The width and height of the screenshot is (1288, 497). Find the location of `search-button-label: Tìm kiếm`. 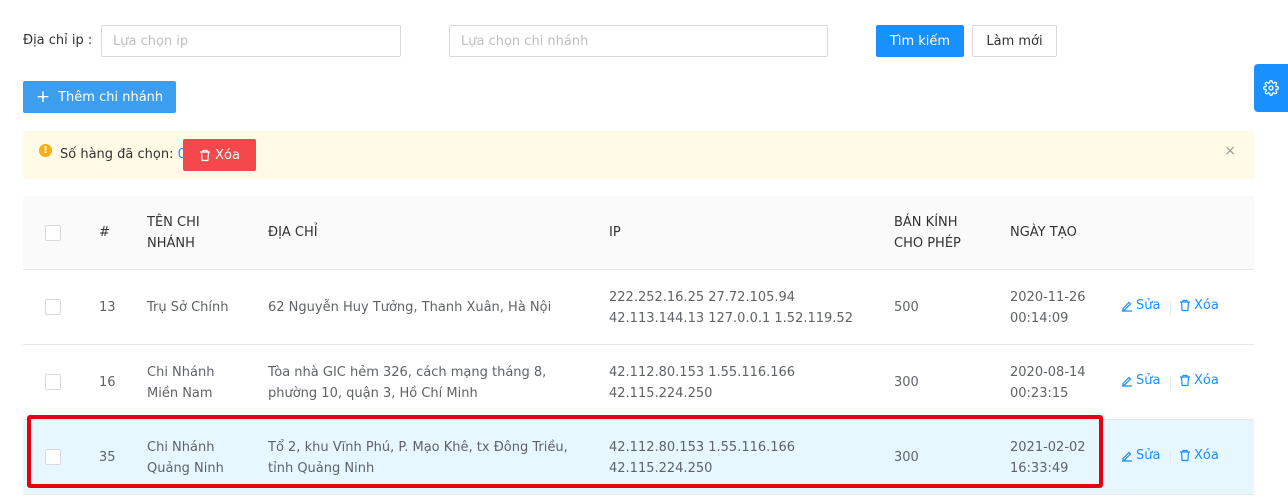

search-button-label: Tìm kiếm is located at coordinates (920, 41).